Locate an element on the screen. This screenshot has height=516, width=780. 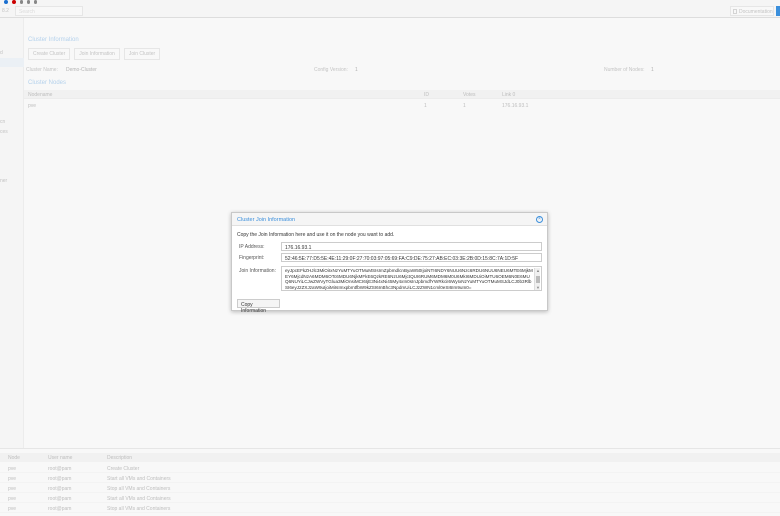
column-header: User name is located at coordinates (60, 458).